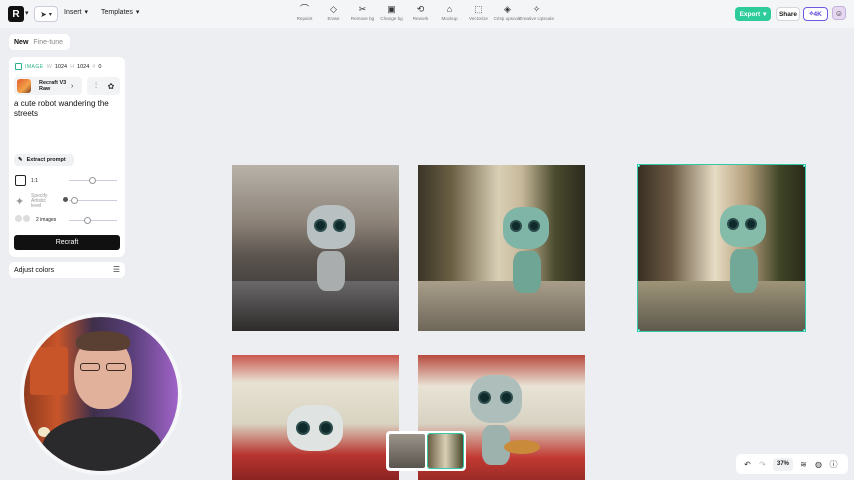  Describe the element at coordinates (117, 12) in the screenshot. I see `templates-label: Templates` at that location.